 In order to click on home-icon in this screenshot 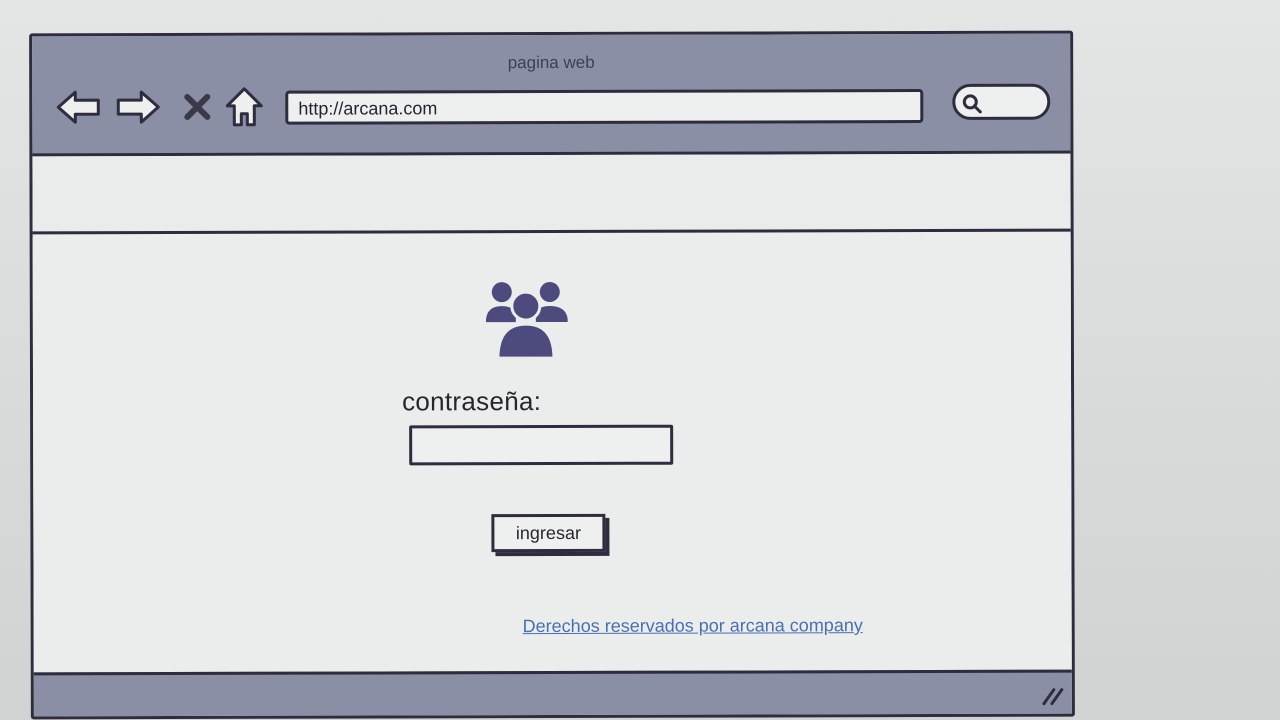, I will do `click(244, 107)`.